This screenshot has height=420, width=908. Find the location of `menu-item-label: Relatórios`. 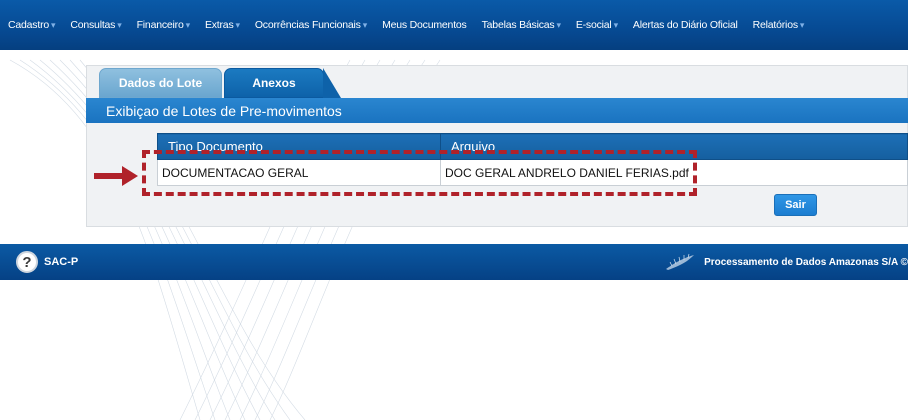

menu-item-label: Relatórios is located at coordinates (775, 25).